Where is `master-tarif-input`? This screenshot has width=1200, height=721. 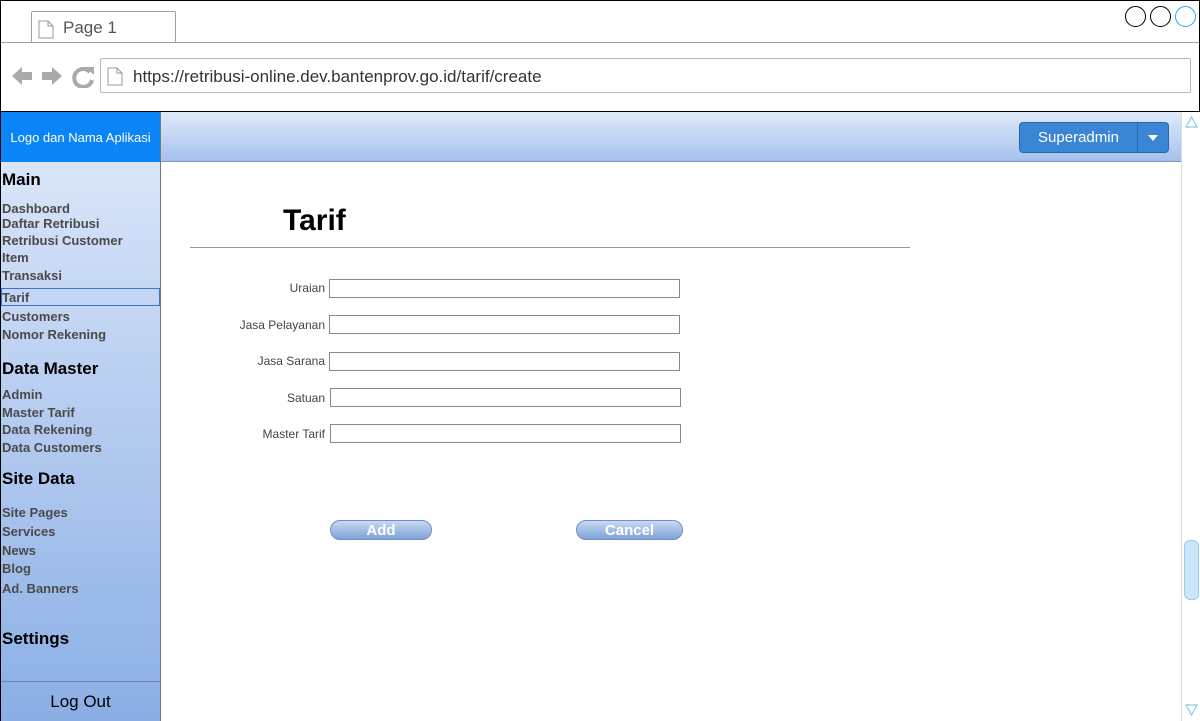 master-tarif-input is located at coordinates (505, 433).